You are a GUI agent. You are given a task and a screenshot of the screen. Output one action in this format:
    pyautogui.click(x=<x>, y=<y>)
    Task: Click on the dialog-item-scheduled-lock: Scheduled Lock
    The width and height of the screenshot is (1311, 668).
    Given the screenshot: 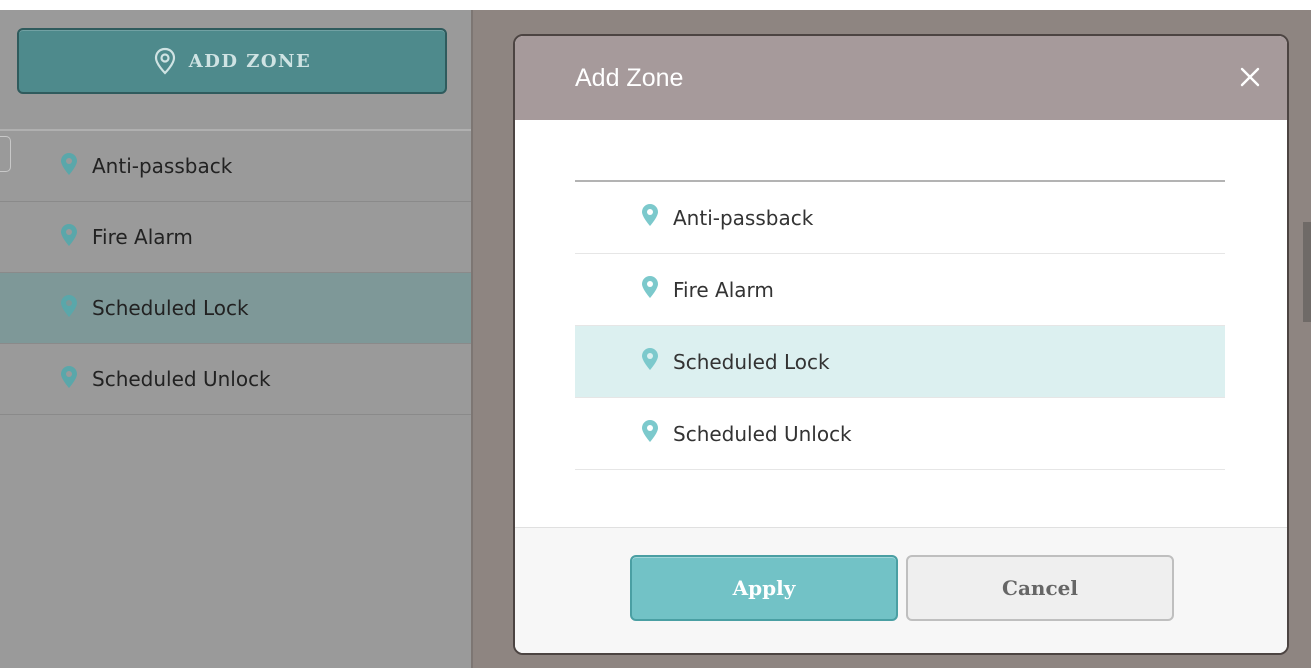 What is the action you would take?
    pyautogui.click(x=900, y=362)
    